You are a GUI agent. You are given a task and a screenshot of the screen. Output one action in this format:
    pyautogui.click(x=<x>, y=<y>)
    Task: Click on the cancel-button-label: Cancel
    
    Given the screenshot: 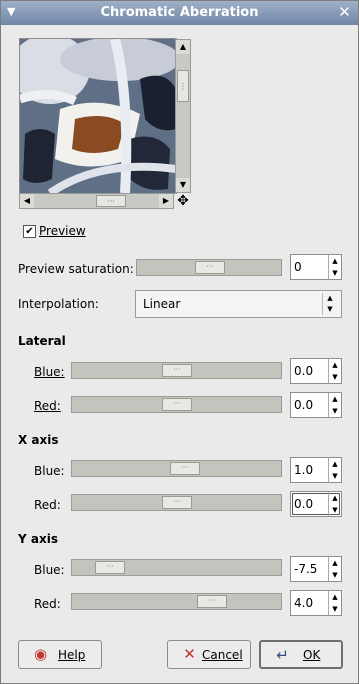 What is the action you would take?
    pyautogui.click(x=222, y=655)
    